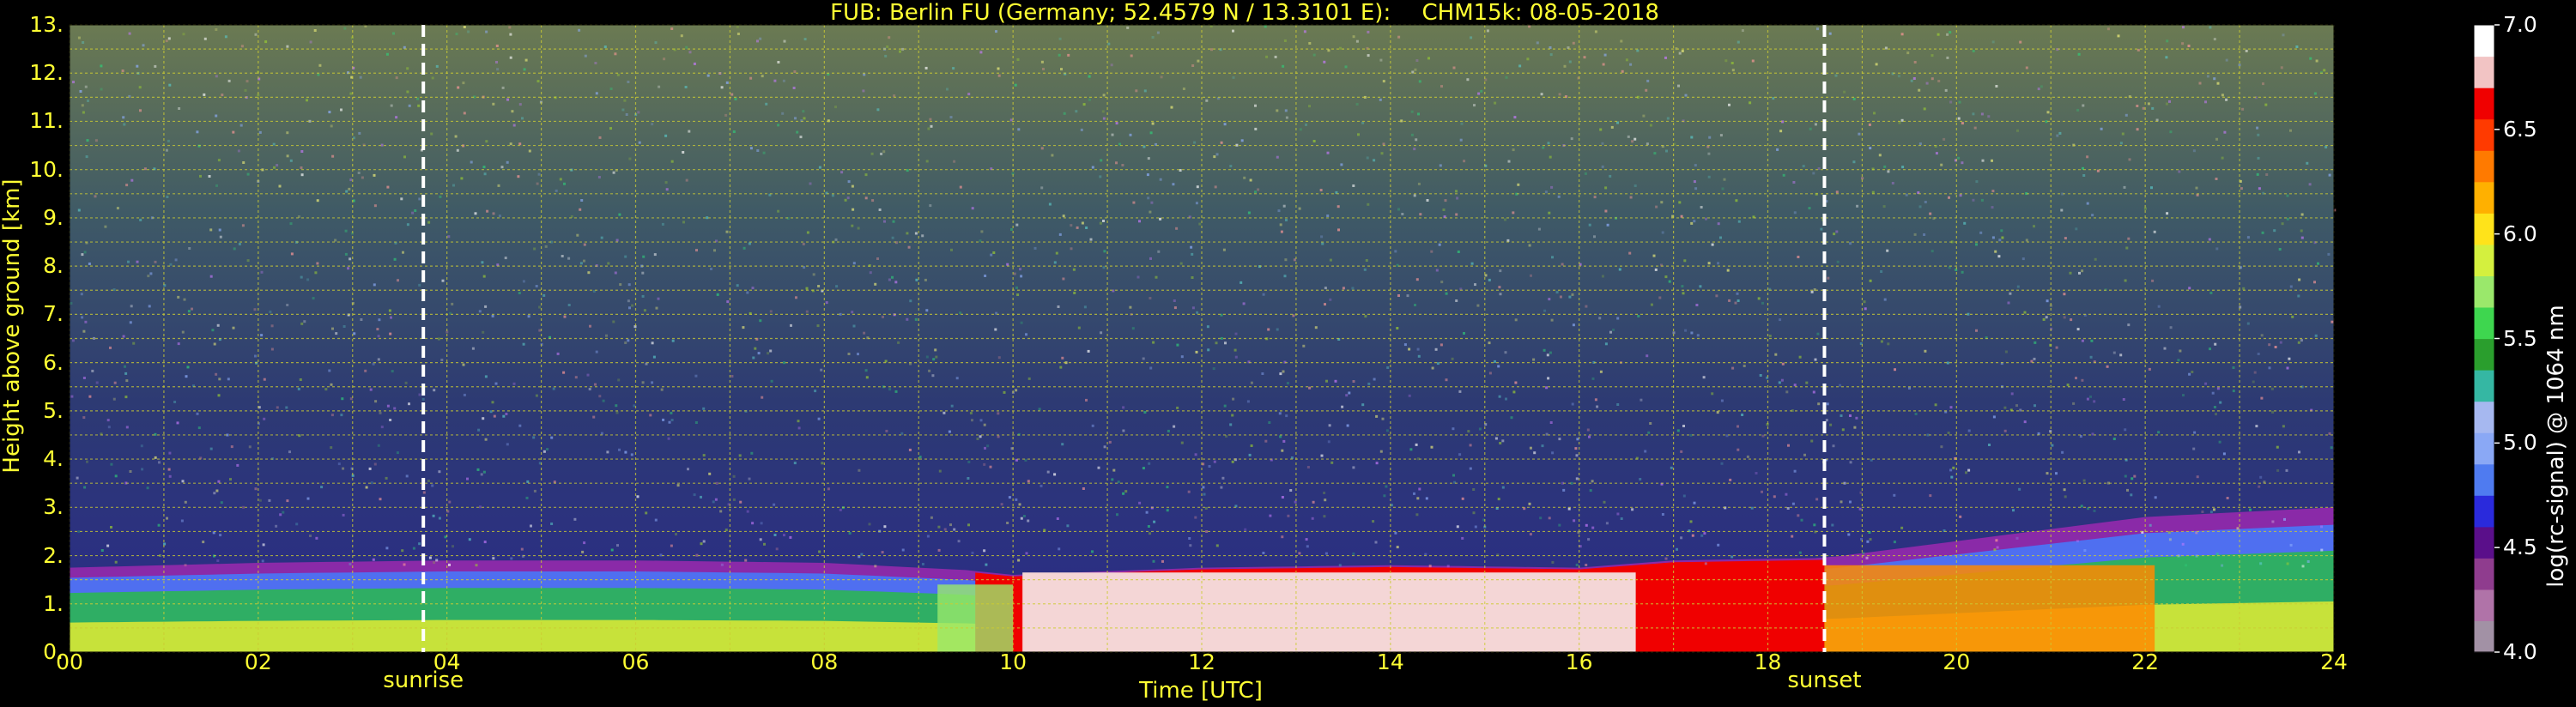  What do you see at coordinates (53, 217) in the screenshot?
I see `y-tick-label: 9.` at bounding box center [53, 217].